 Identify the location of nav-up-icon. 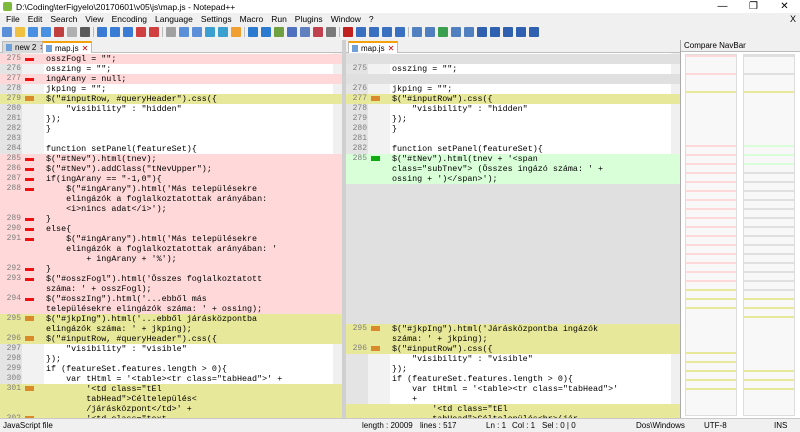
(508, 32).